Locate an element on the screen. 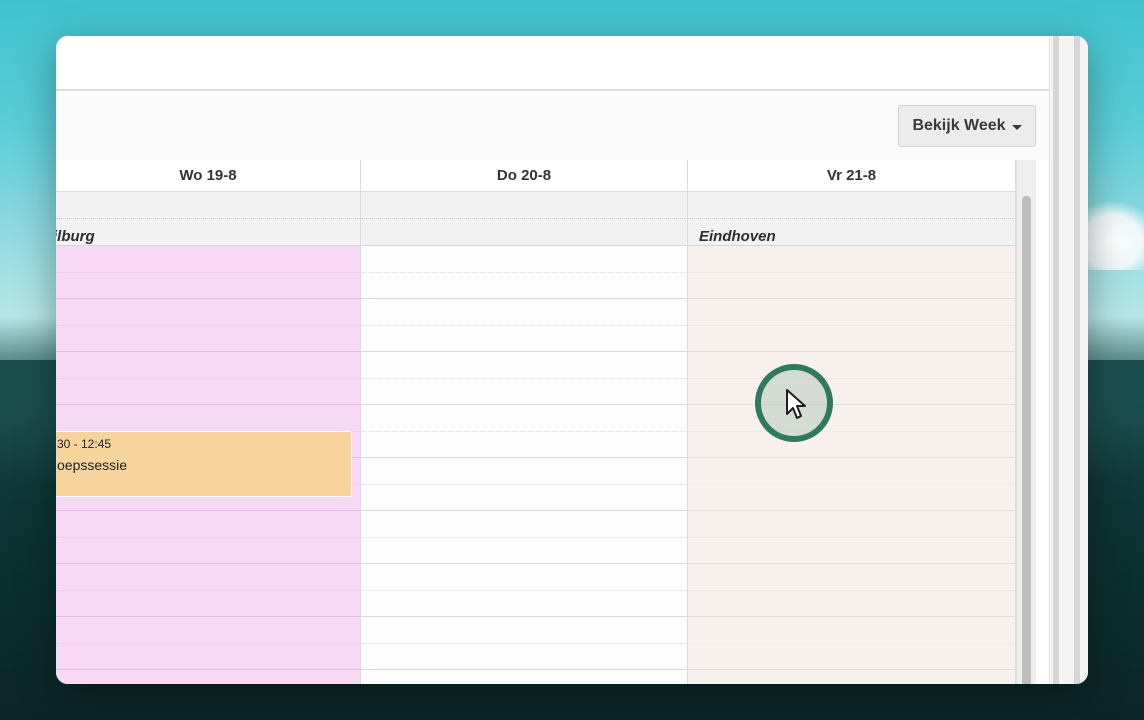  view-week-label: Bekijk Week is located at coordinates (959, 125).